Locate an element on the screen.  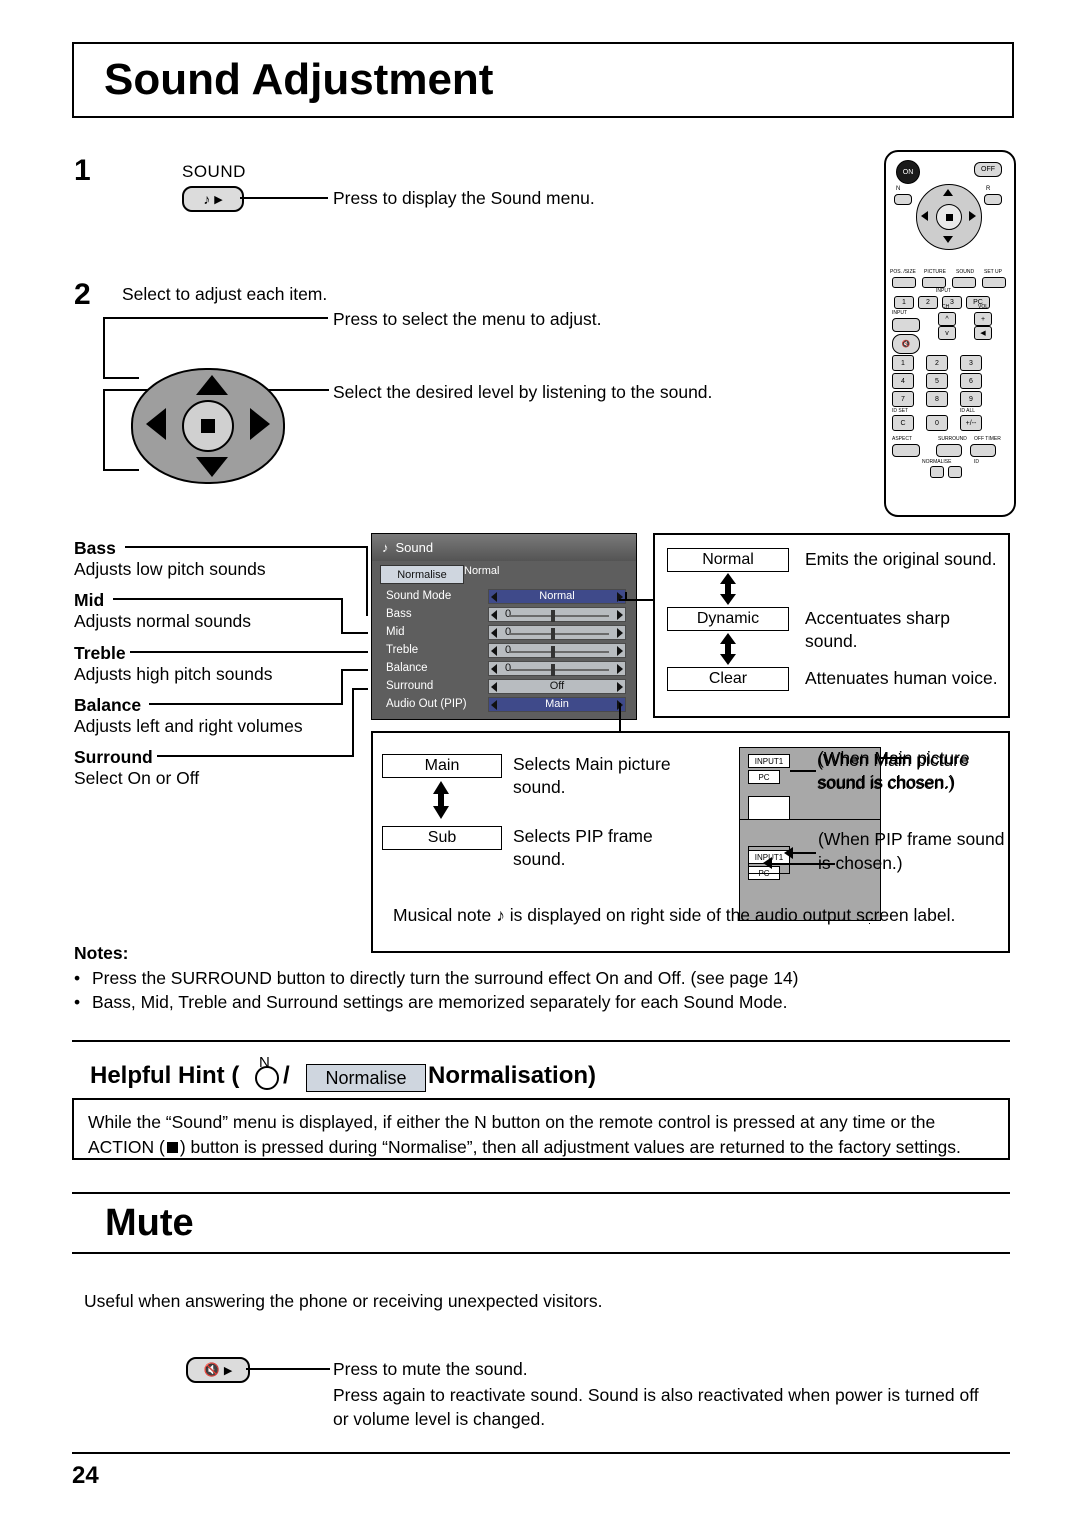
remote-num-c: C is located at coordinates (903, 423).